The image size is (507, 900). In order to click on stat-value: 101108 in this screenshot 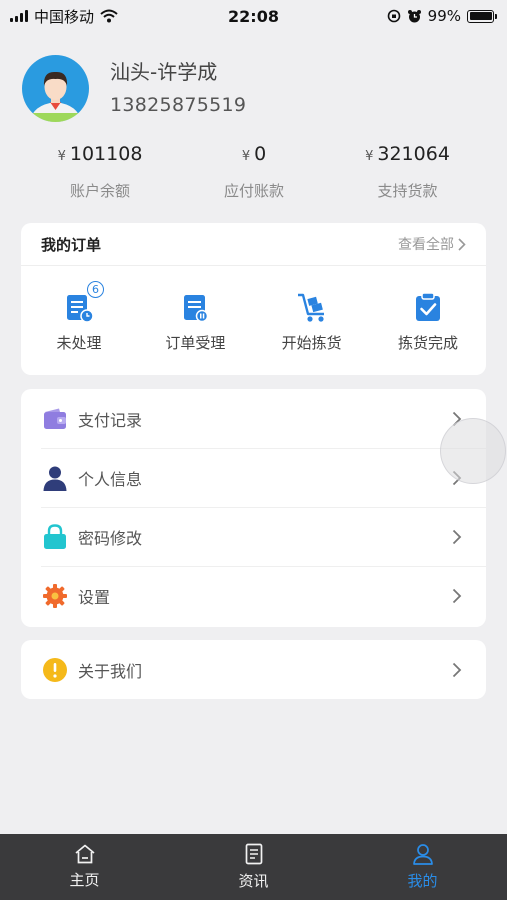, I will do `click(106, 154)`.